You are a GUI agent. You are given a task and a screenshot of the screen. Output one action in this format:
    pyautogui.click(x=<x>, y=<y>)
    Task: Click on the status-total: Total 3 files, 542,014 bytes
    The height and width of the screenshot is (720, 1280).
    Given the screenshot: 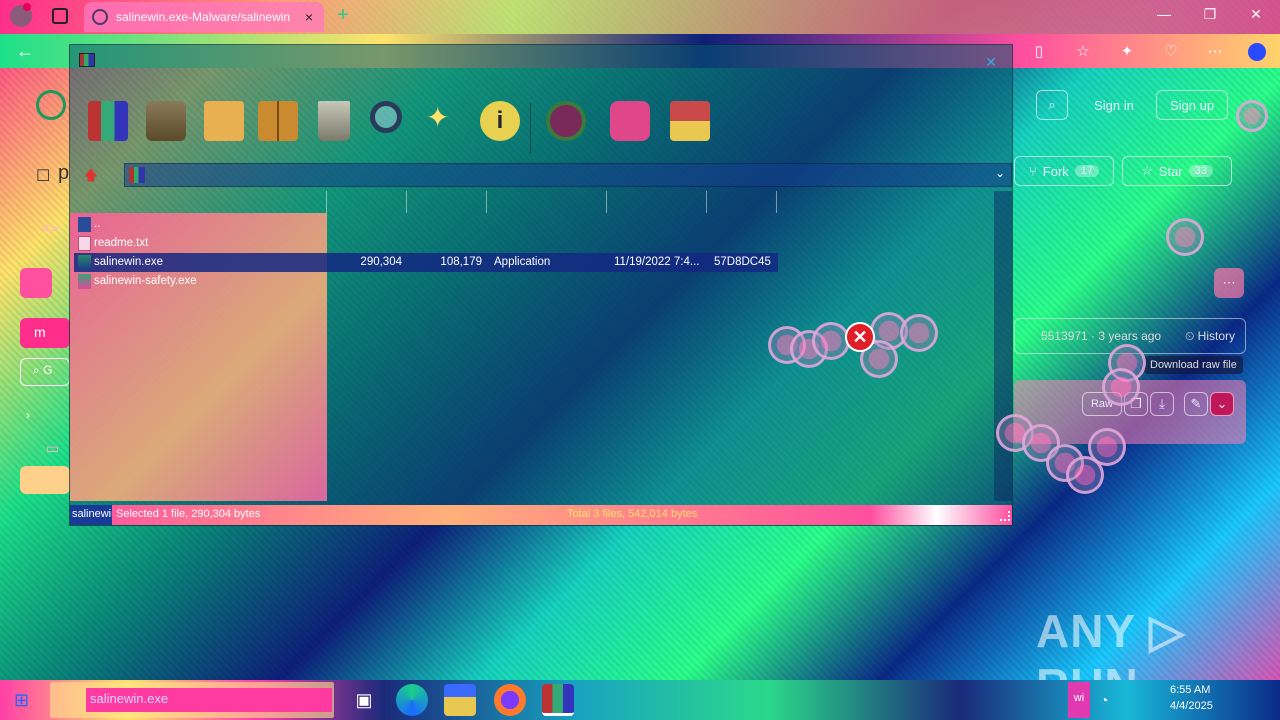 What is the action you would take?
    pyautogui.click(x=632, y=514)
    